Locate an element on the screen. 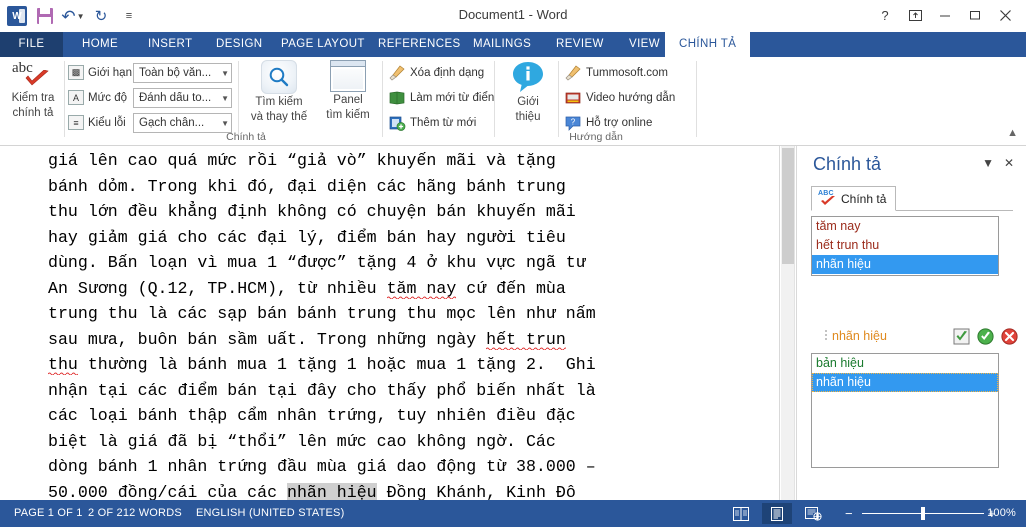  suggestion-list-item: nhãn hiệu is located at coordinates (905, 382).